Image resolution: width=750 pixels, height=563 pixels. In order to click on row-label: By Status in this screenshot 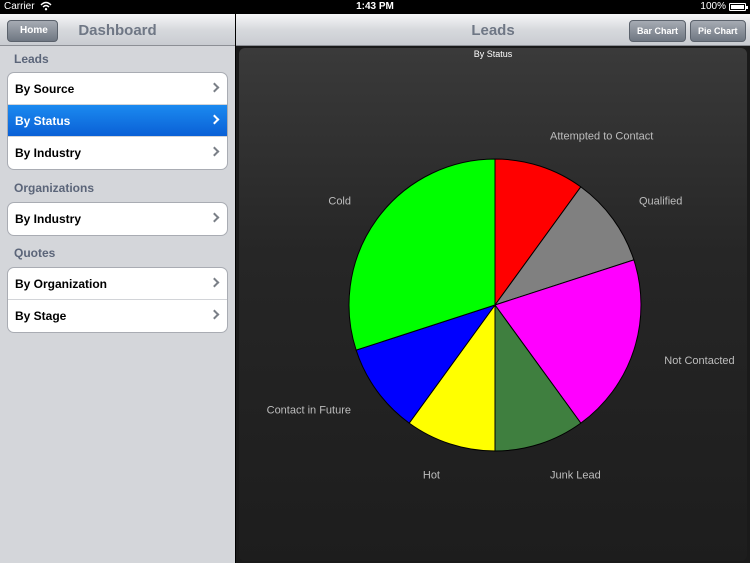, I will do `click(43, 121)`.